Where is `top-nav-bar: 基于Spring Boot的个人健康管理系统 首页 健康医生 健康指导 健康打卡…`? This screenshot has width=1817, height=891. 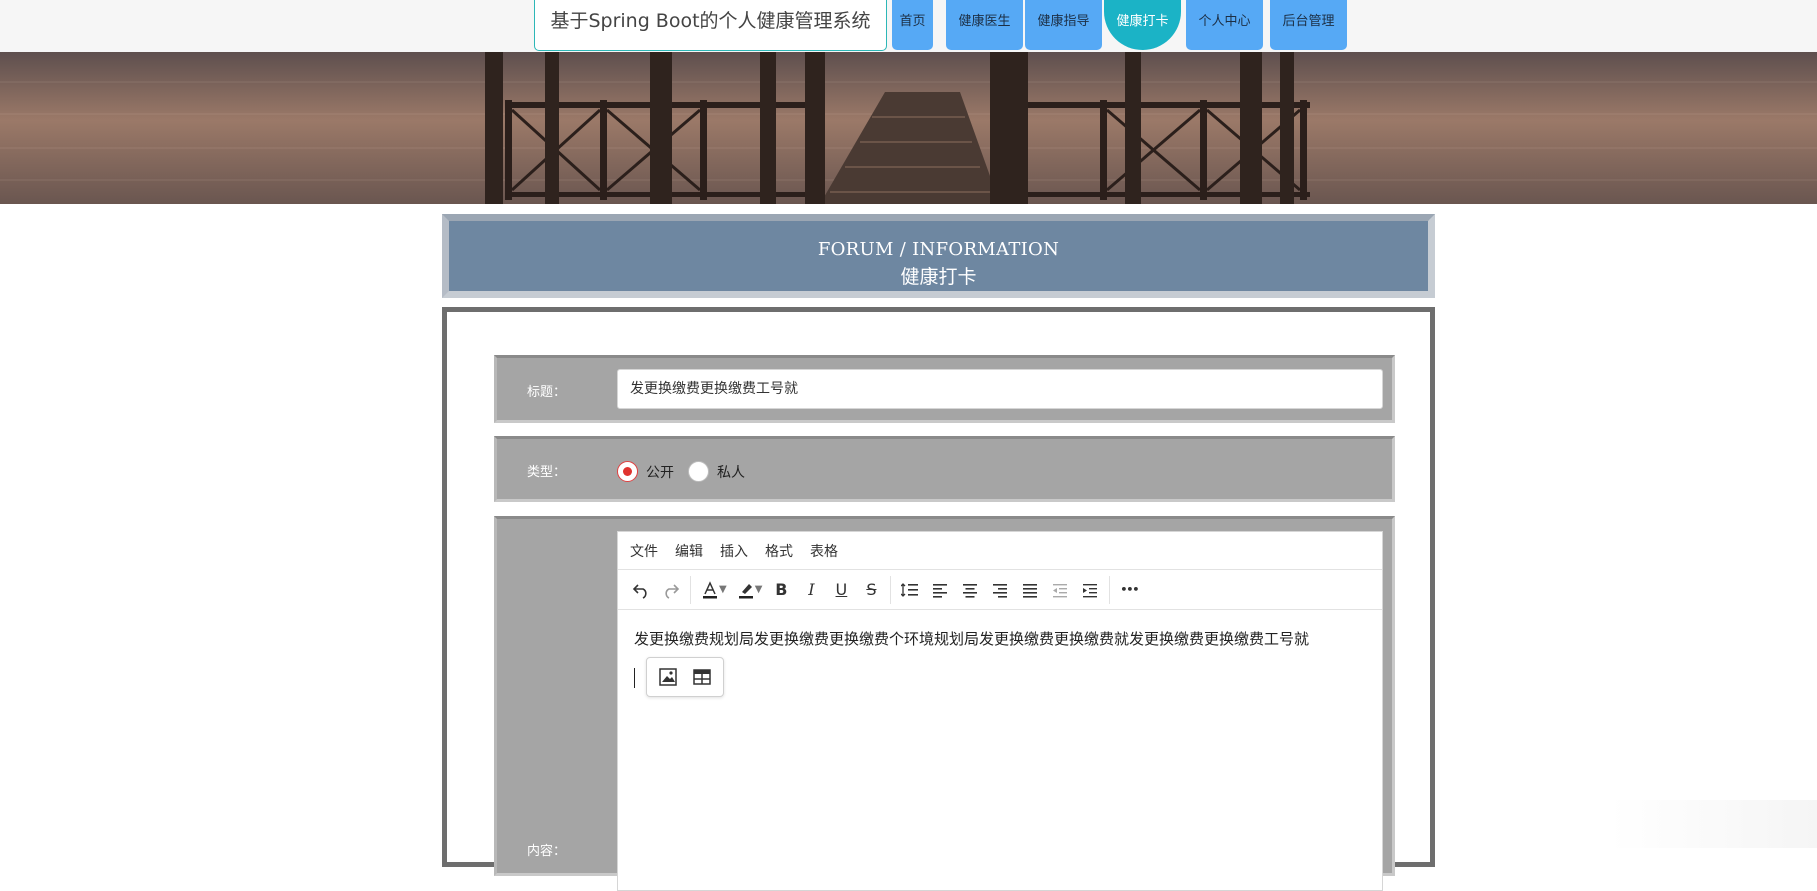 top-nav-bar: 基于Spring Boot的个人健康管理系统 首页 健康医生 健康指导 健康打卡… is located at coordinates (908, 26).